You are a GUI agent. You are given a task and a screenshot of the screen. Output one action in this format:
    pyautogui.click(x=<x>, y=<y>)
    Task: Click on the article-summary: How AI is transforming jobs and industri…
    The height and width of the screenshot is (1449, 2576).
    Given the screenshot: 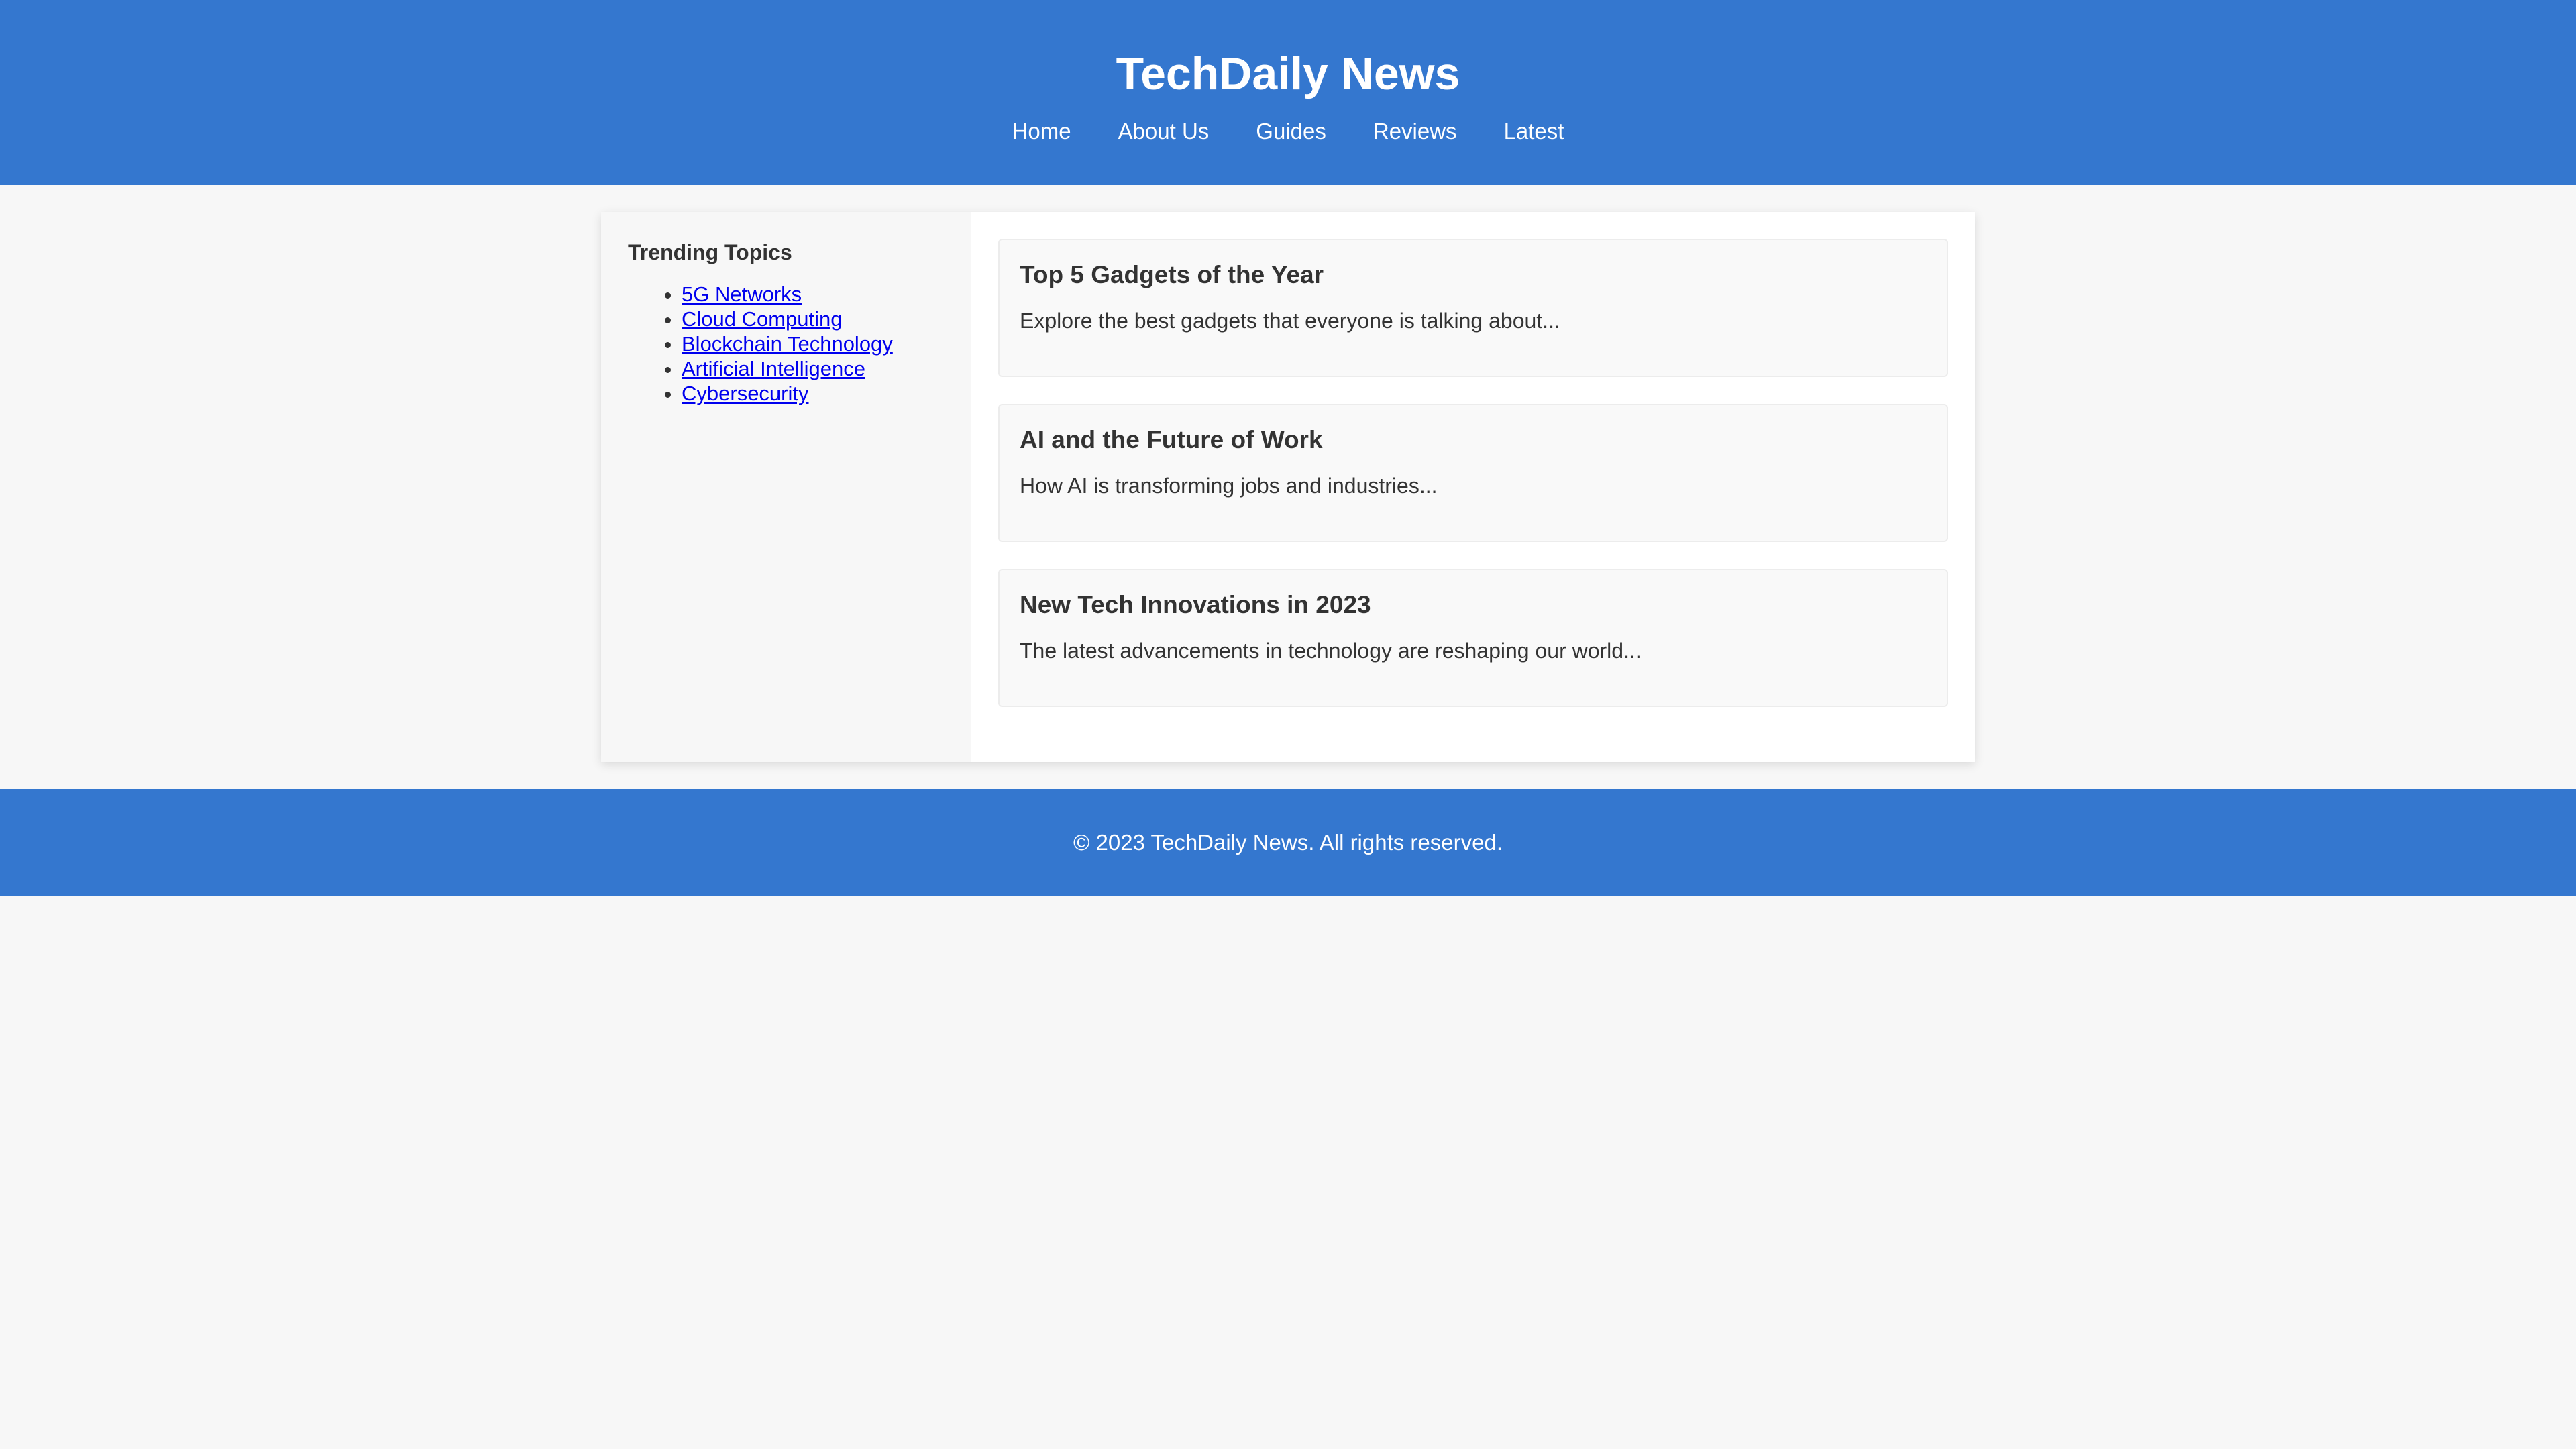 What is the action you would take?
    pyautogui.click(x=1229, y=486)
    